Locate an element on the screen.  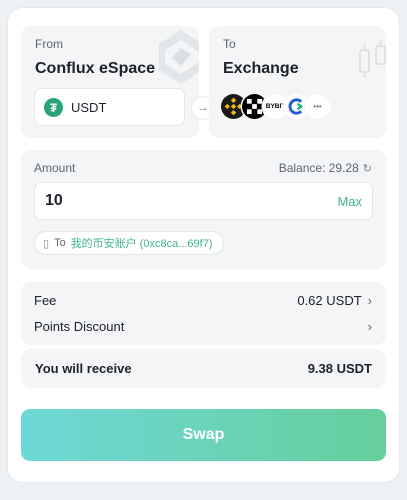
points-discount-row: › is located at coordinates (370, 326).